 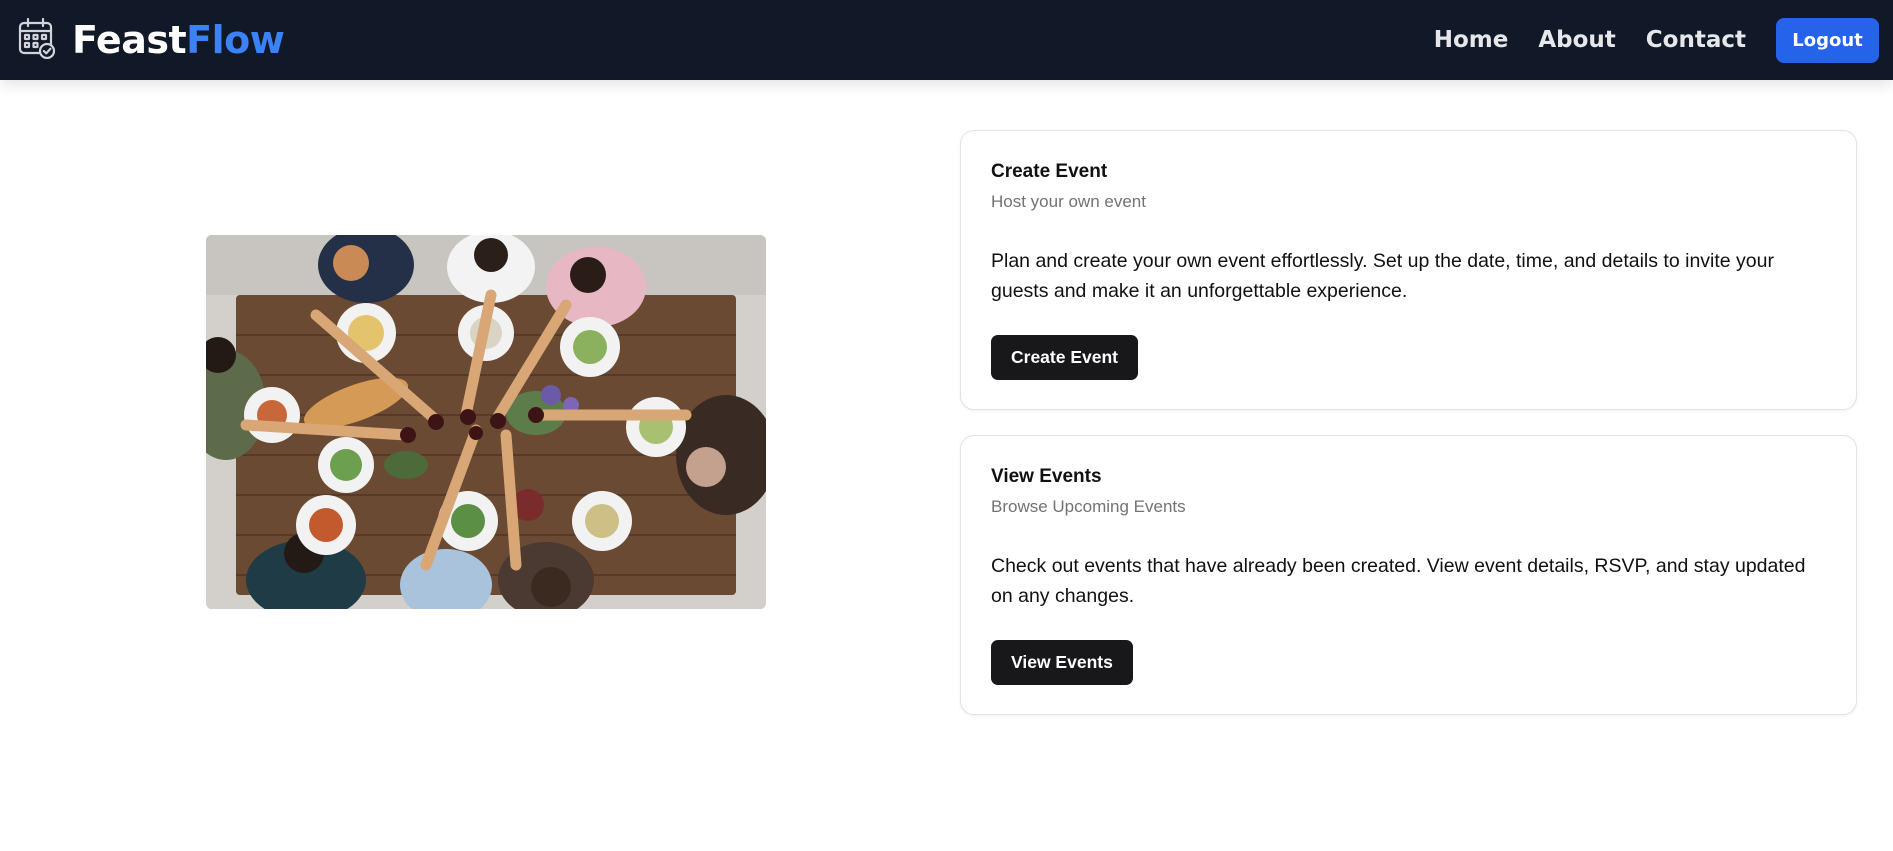 I want to click on nav-links: Home About Contact Logout, so click(x=1663, y=40).